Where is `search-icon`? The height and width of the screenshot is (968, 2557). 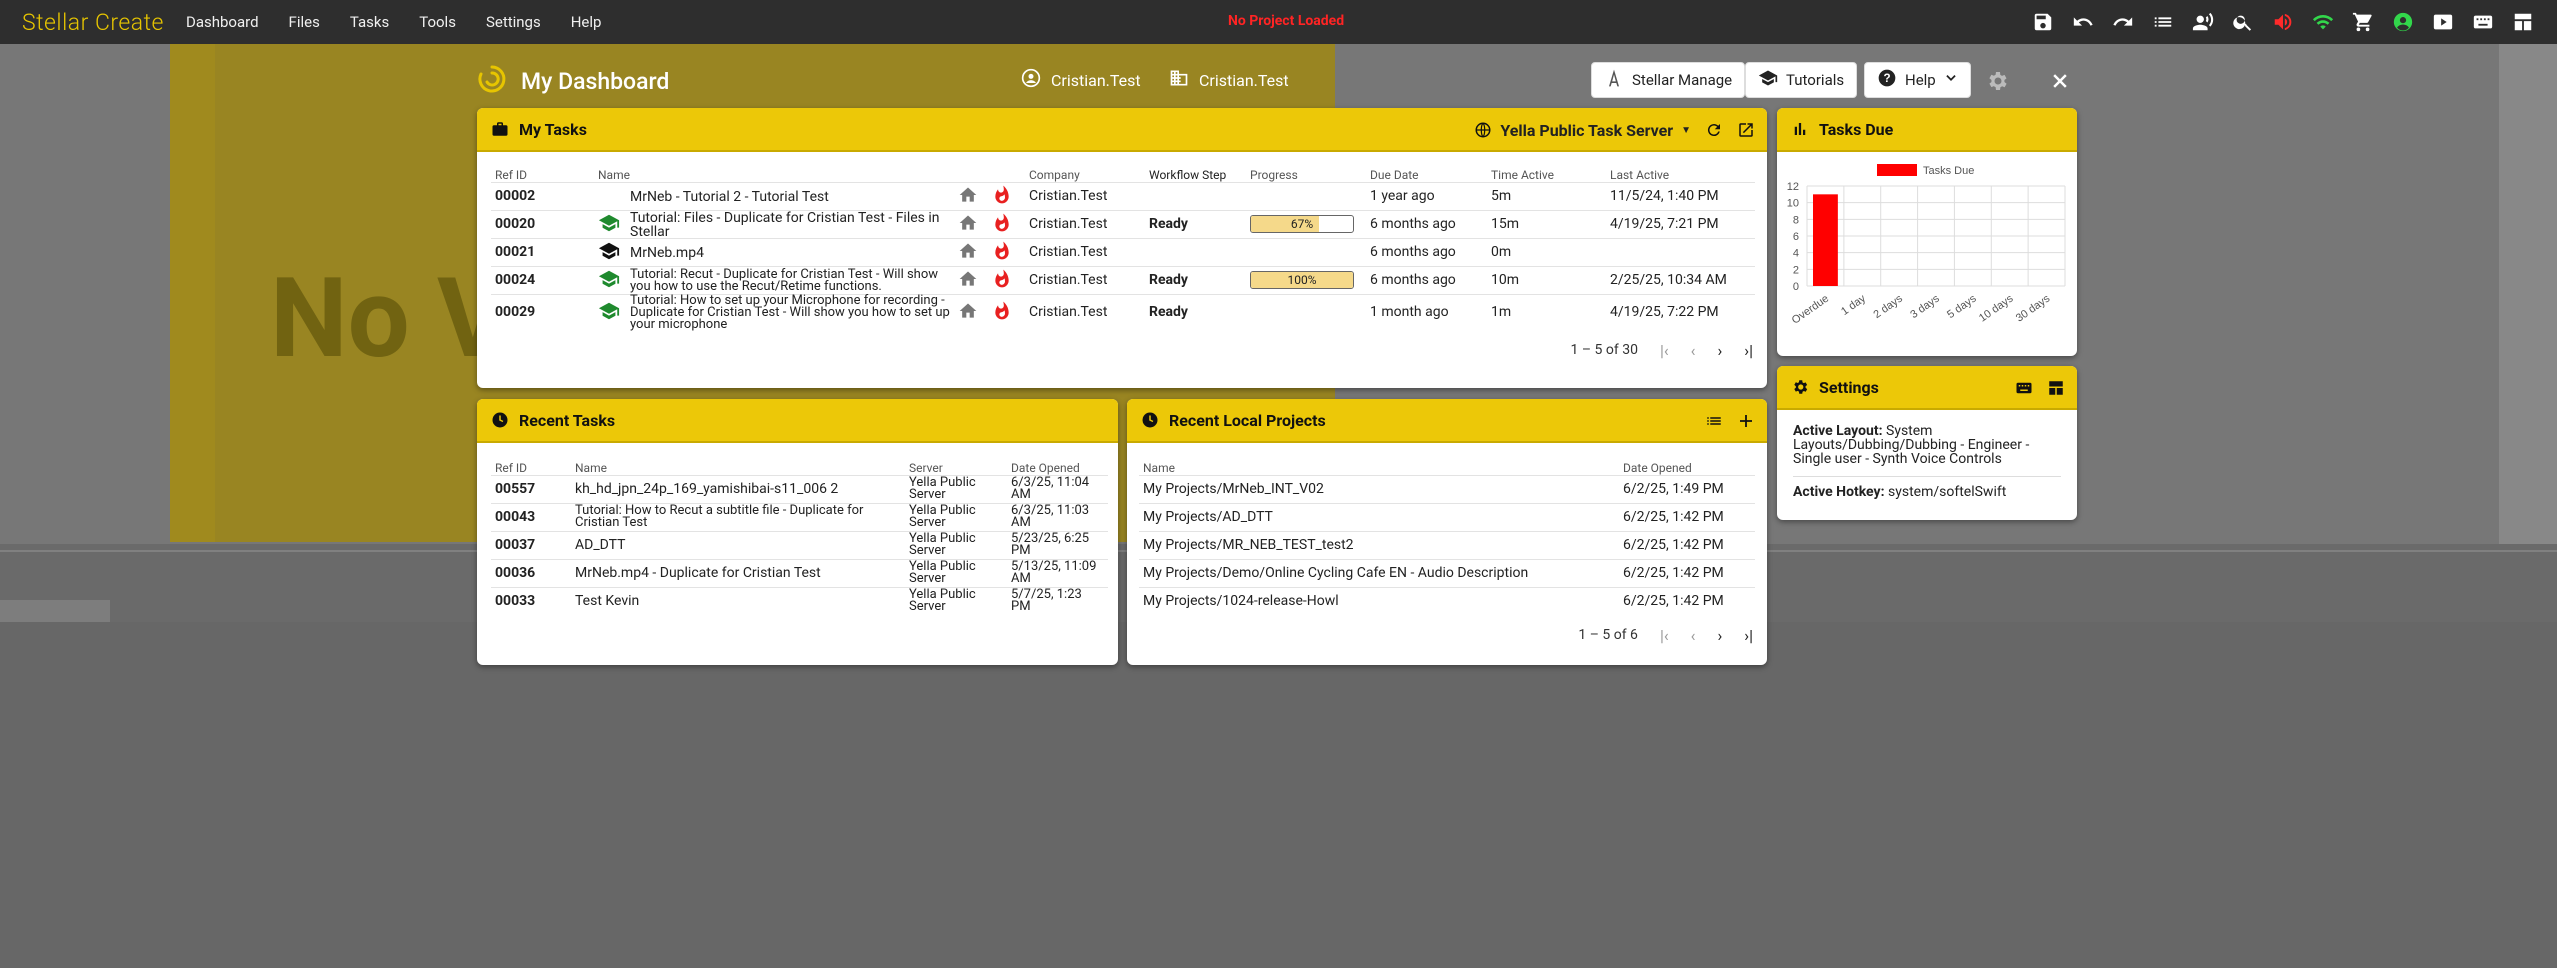 search-icon is located at coordinates (2243, 22).